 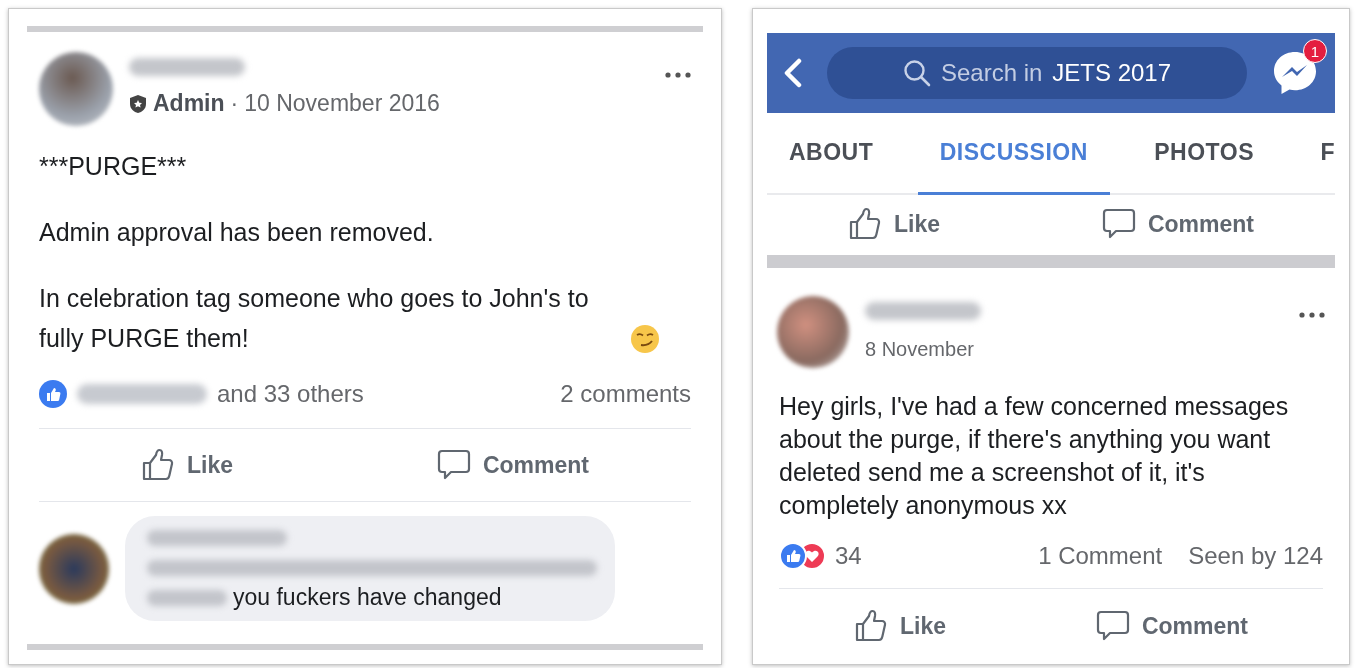 I want to click on tab: ABOUT, so click(x=831, y=154).